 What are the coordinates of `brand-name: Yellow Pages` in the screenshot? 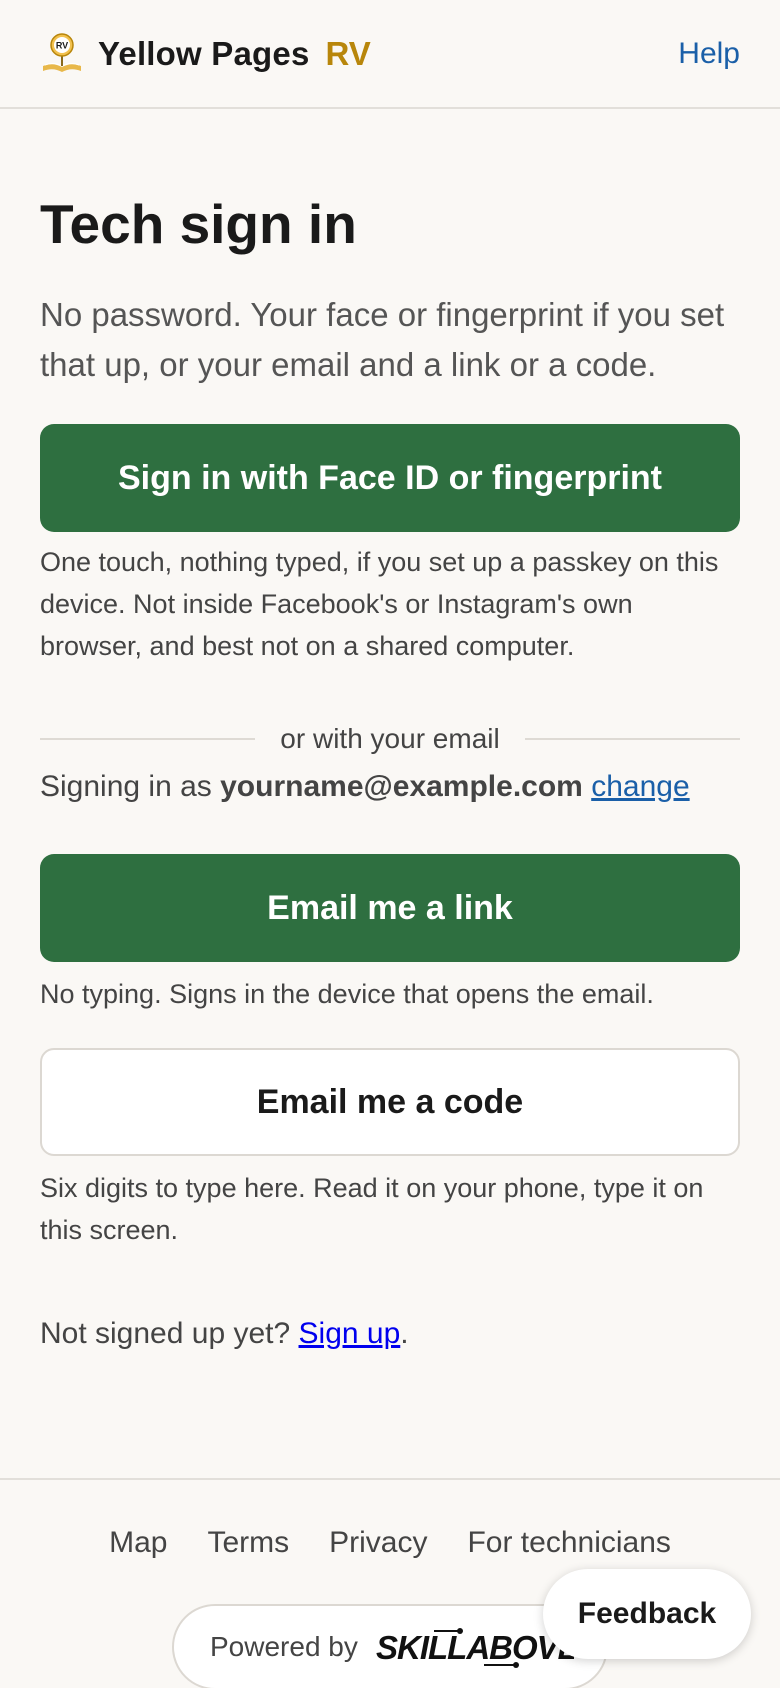 It's located at (204, 53).